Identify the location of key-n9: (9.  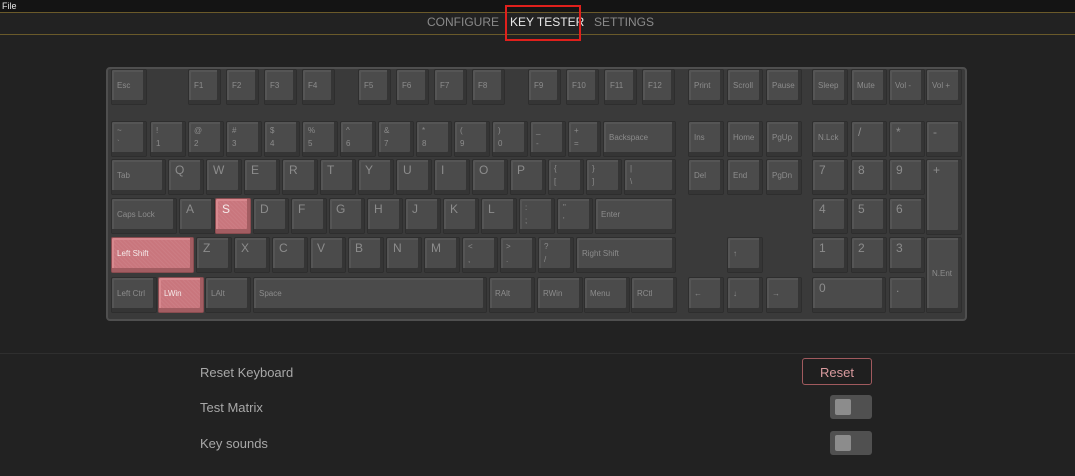
(472, 139).